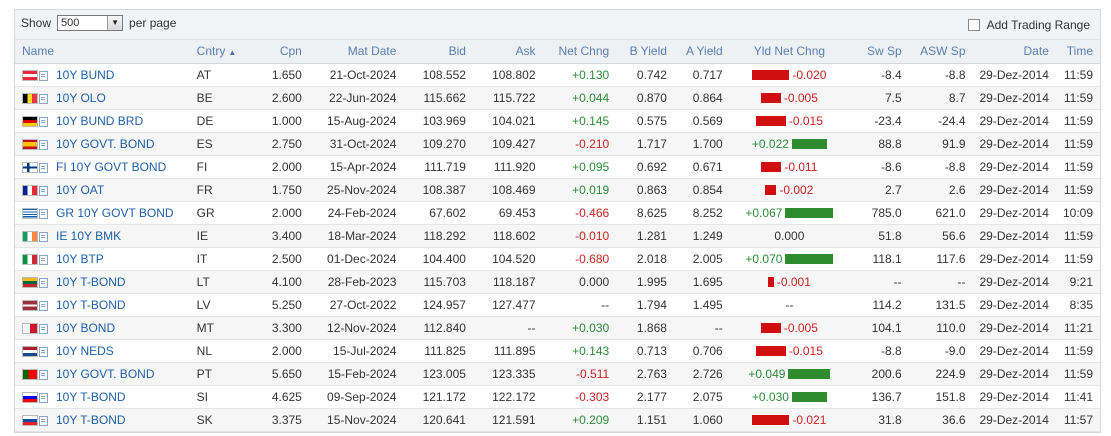 The image size is (1111, 436). Describe the element at coordinates (80, 190) in the screenshot. I see `bond-name-link: 10Y OAT` at that location.